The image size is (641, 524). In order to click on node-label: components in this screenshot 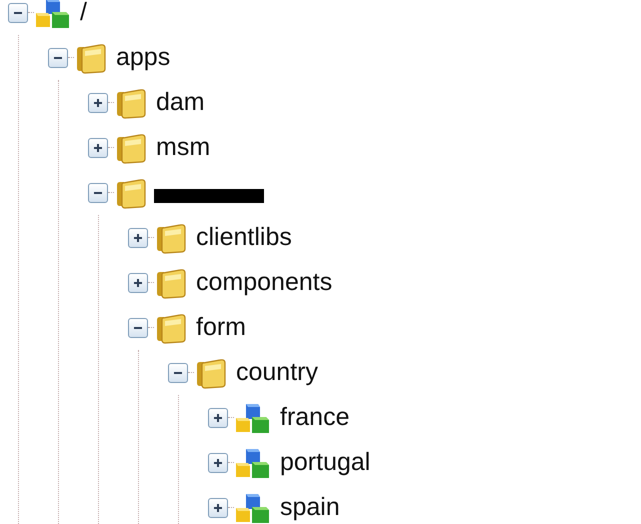, I will do `click(264, 282)`.